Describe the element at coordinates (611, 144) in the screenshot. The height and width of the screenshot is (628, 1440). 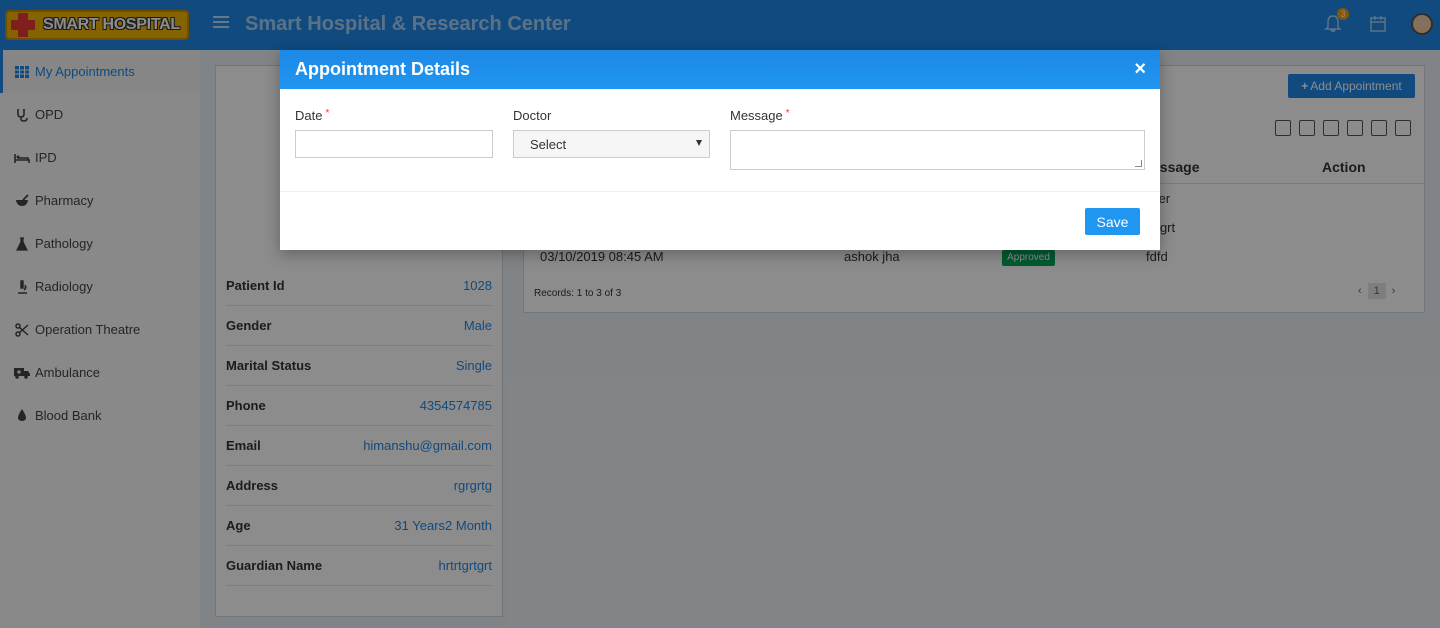
I see `doctor-select: Select` at that location.